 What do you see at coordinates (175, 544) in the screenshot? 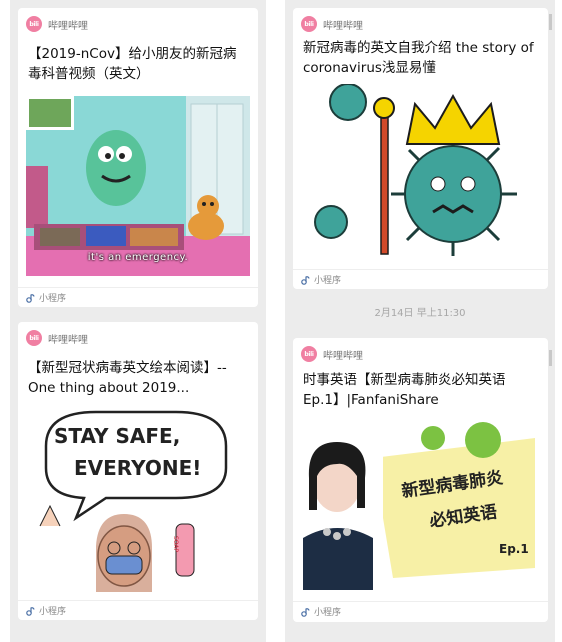
I see `soap-label: SOAP` at bounding box center [175, 544].